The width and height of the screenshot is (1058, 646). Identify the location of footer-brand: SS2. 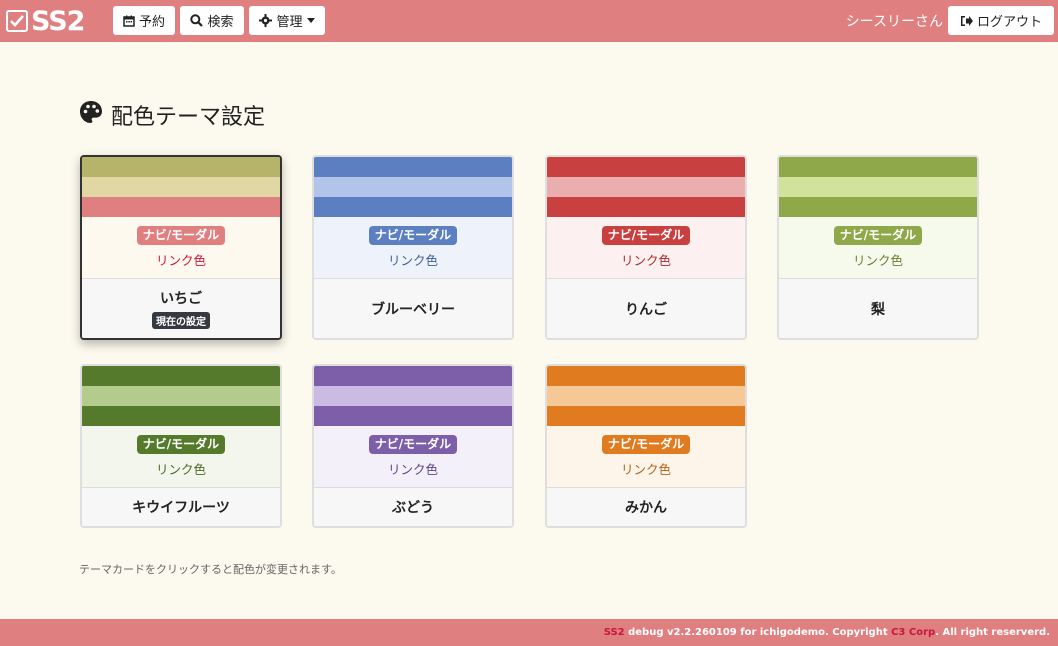
(614, 632).